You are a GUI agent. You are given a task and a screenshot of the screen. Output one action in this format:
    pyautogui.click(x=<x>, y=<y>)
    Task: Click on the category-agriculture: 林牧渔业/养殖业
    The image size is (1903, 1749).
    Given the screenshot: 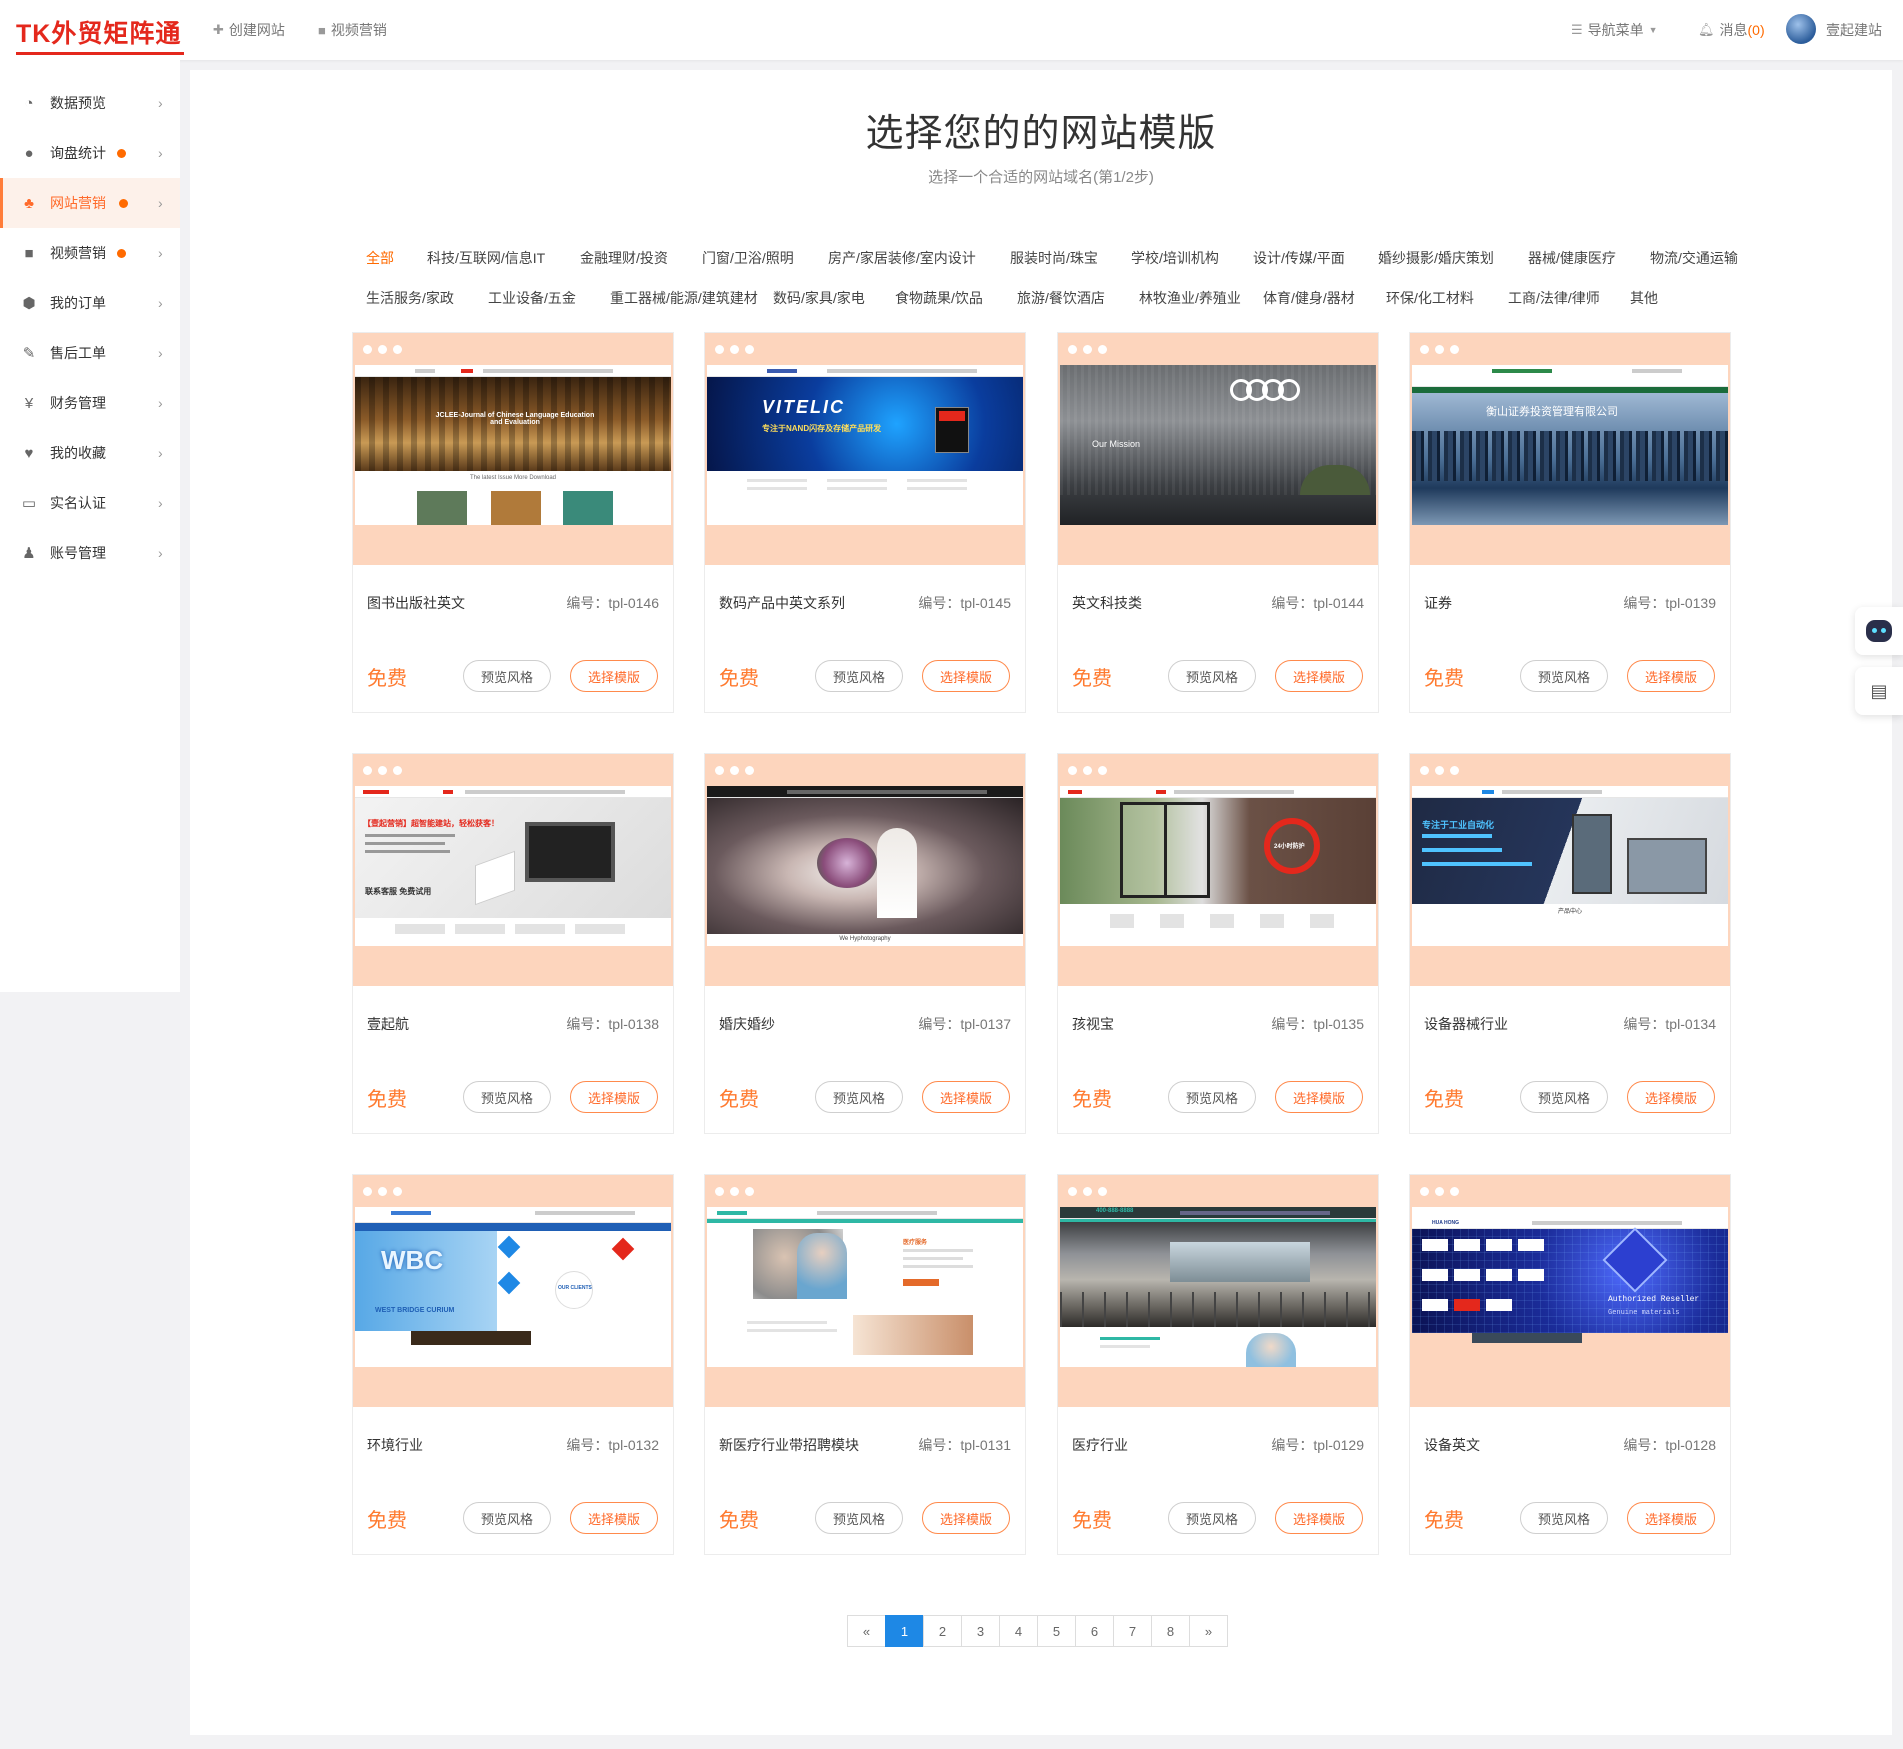 What is the action you would take?
    pyautogui.click(x=1190, y=298)
    